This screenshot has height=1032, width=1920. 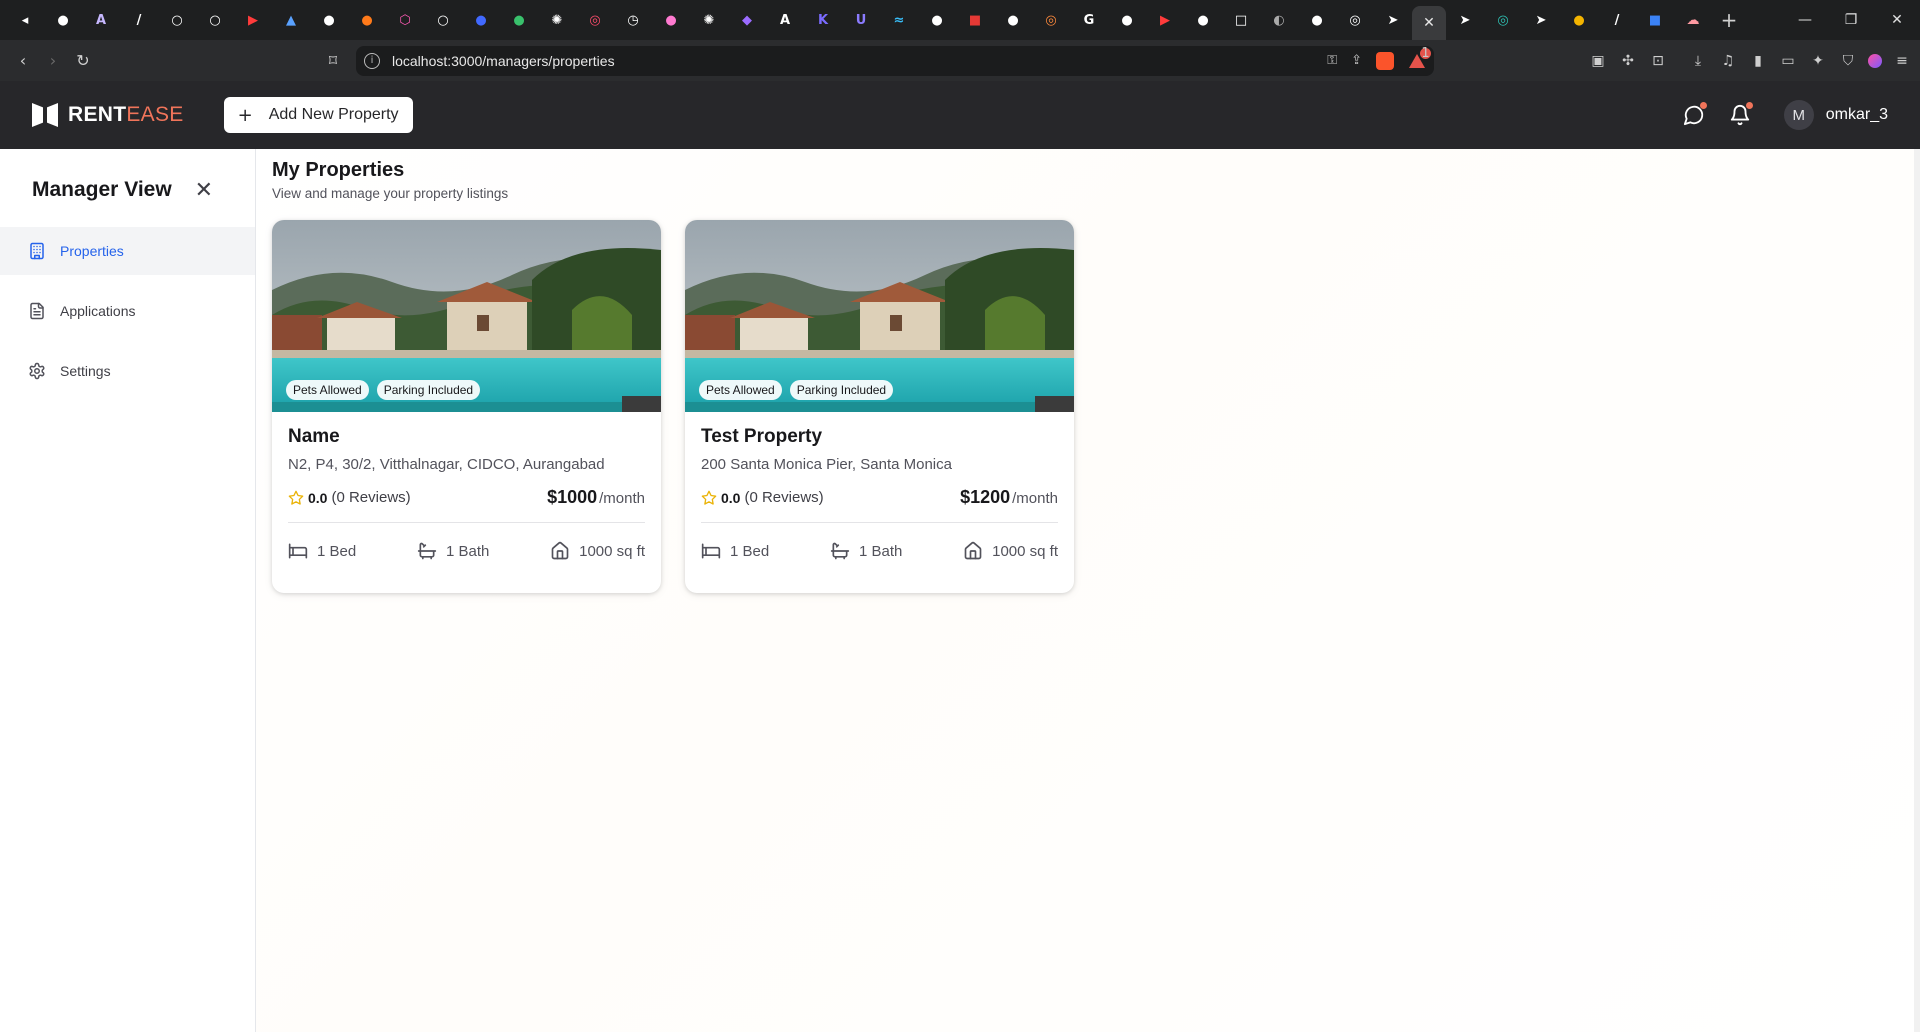 I want to click on scrollbar, so click(x=1917, y=590).